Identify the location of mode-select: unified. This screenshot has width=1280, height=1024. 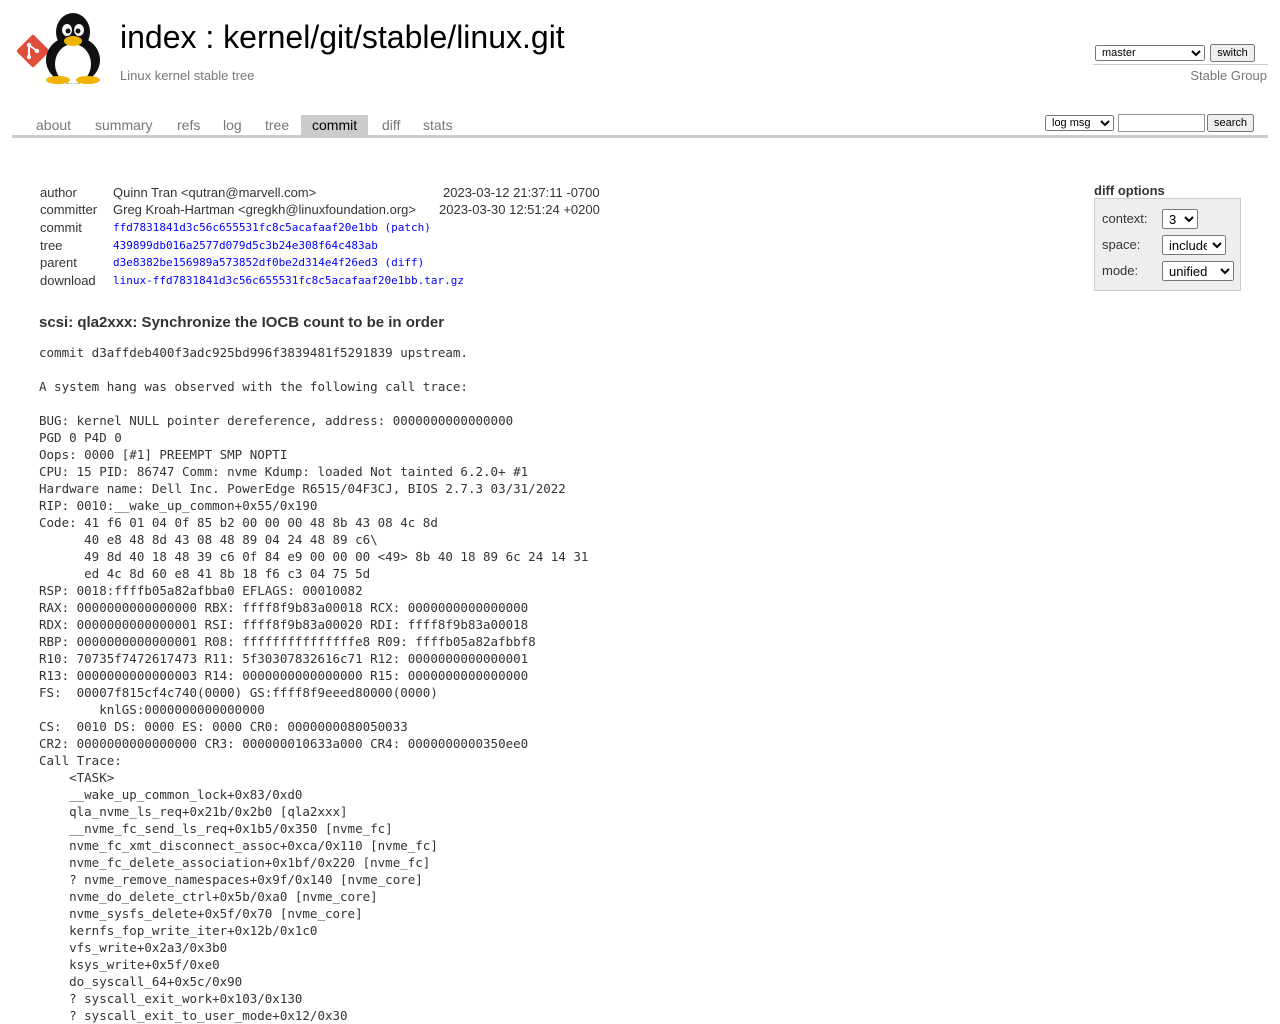
(1198, 271).